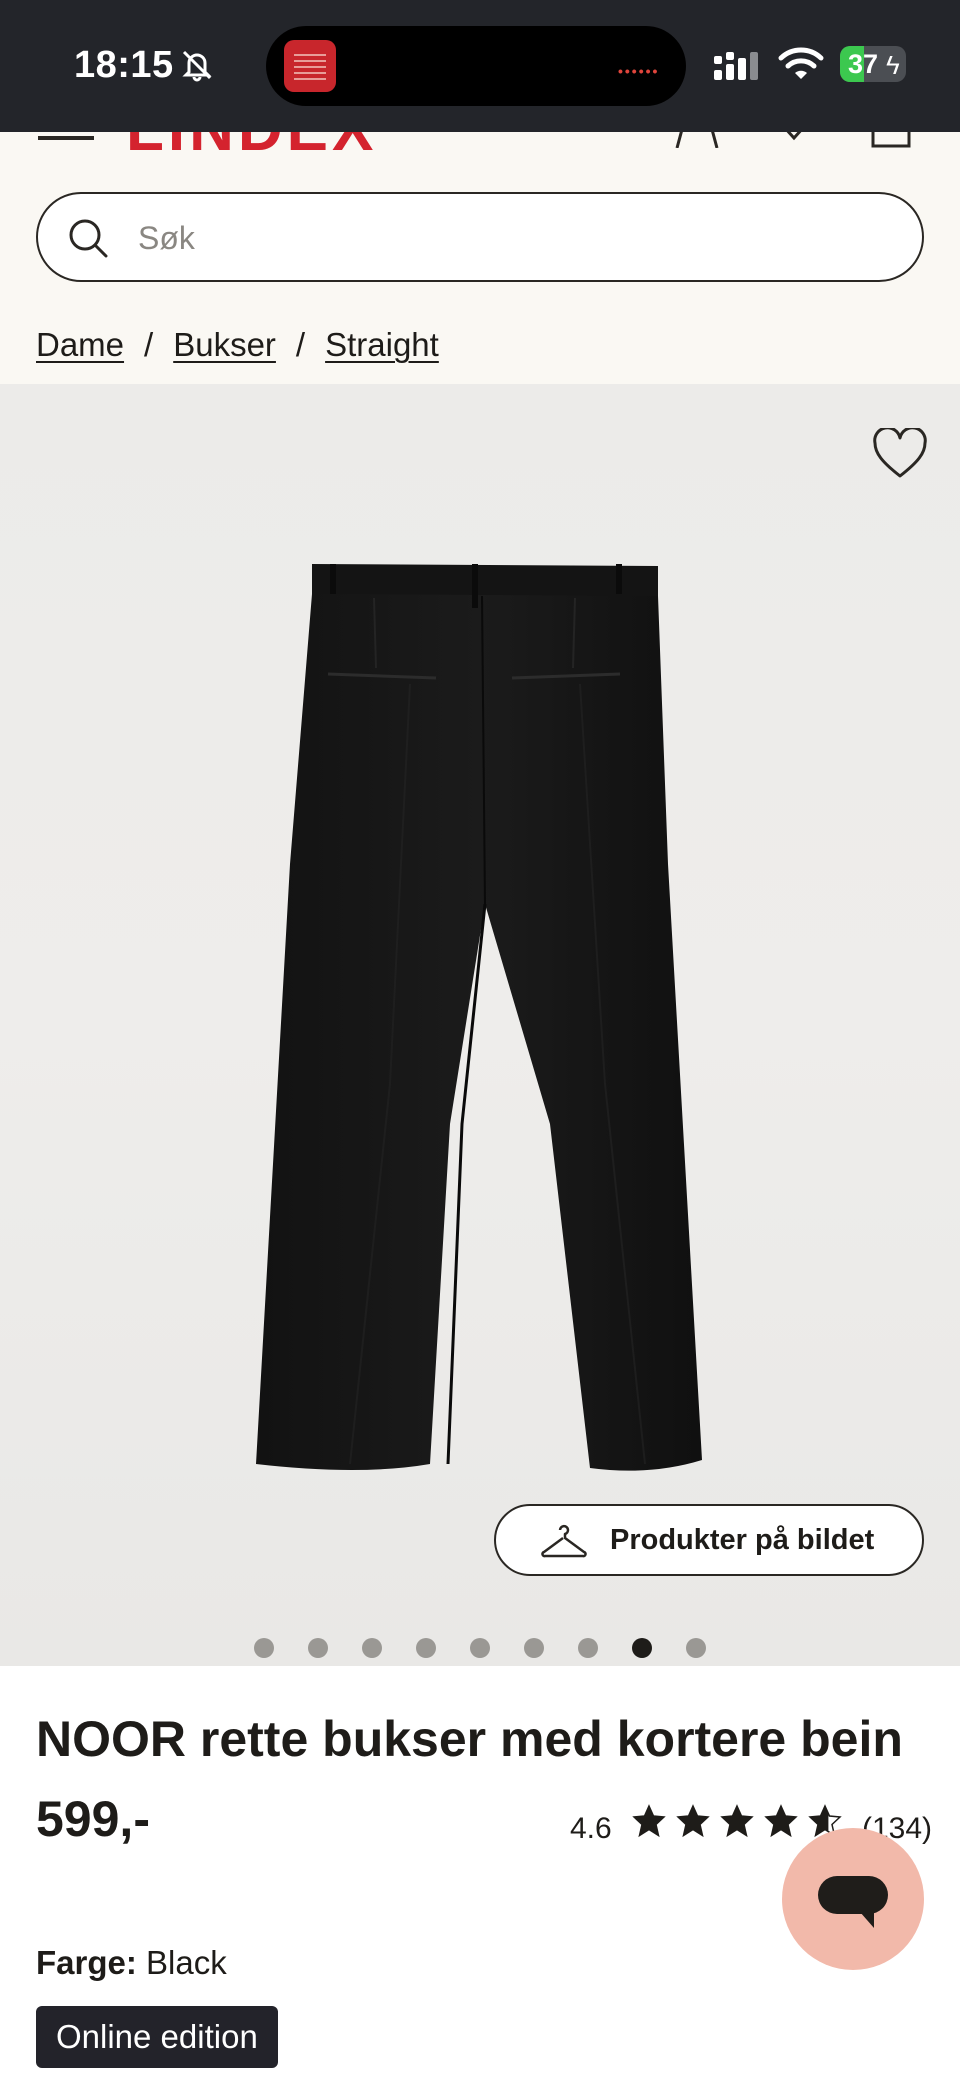  I want to click on product-title: NOOR rette bukser med kortere bein, so click(469, 1739).